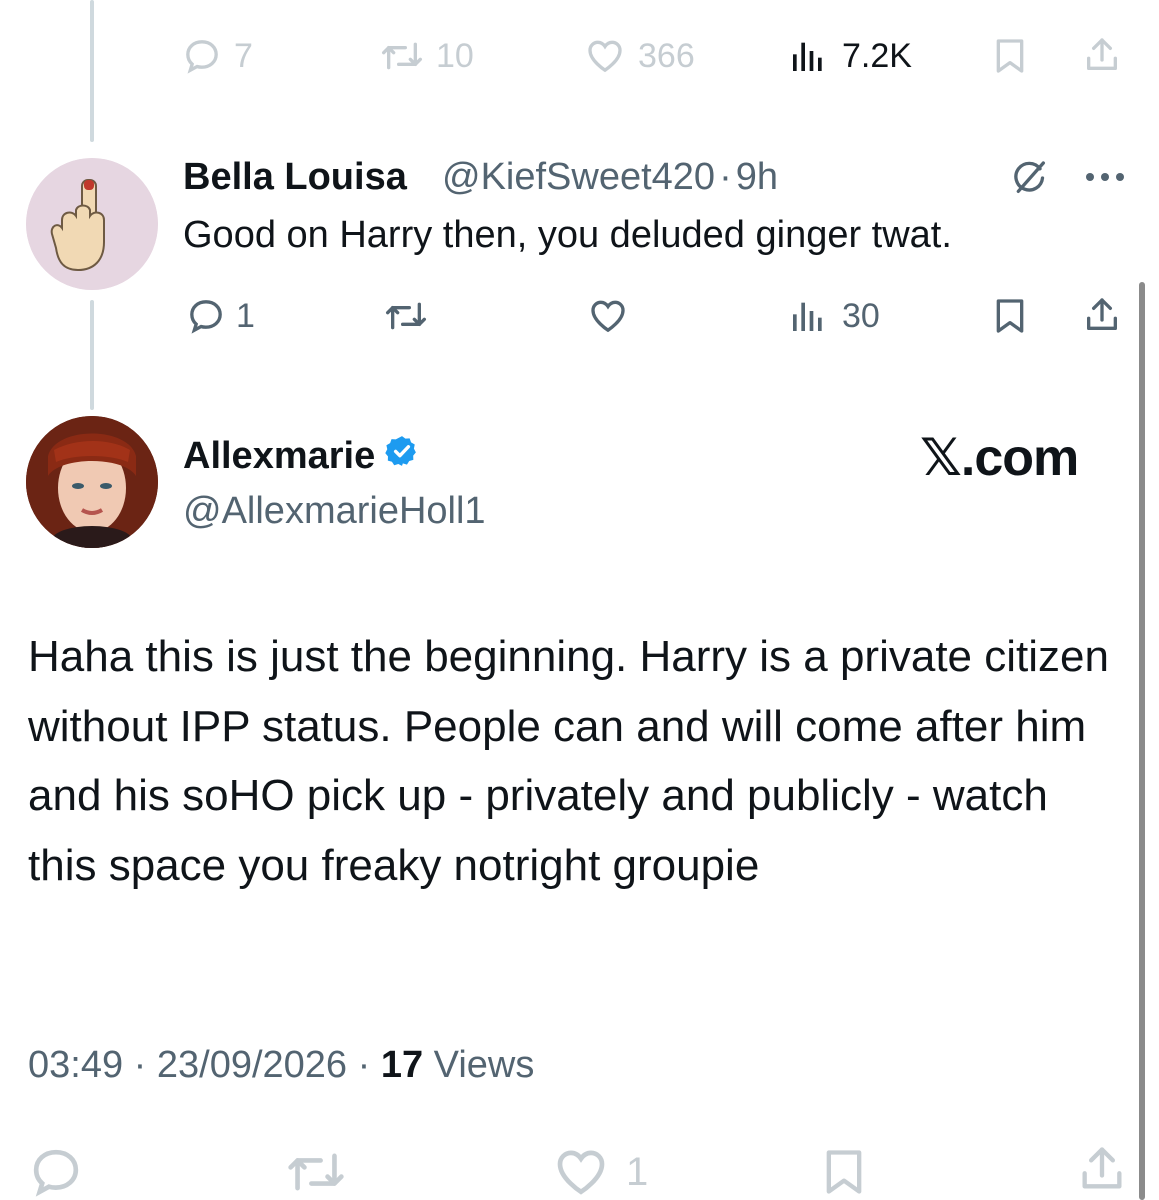 The image size is (1159, 1200). Describe the element at coordinates (295, 177) in the screenshot. I see `reply-author-name: Bella Louisa` at that location.